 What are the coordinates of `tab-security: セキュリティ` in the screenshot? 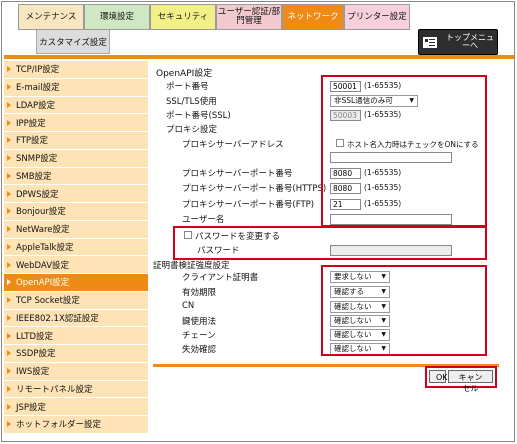 It's located at (183, 17).